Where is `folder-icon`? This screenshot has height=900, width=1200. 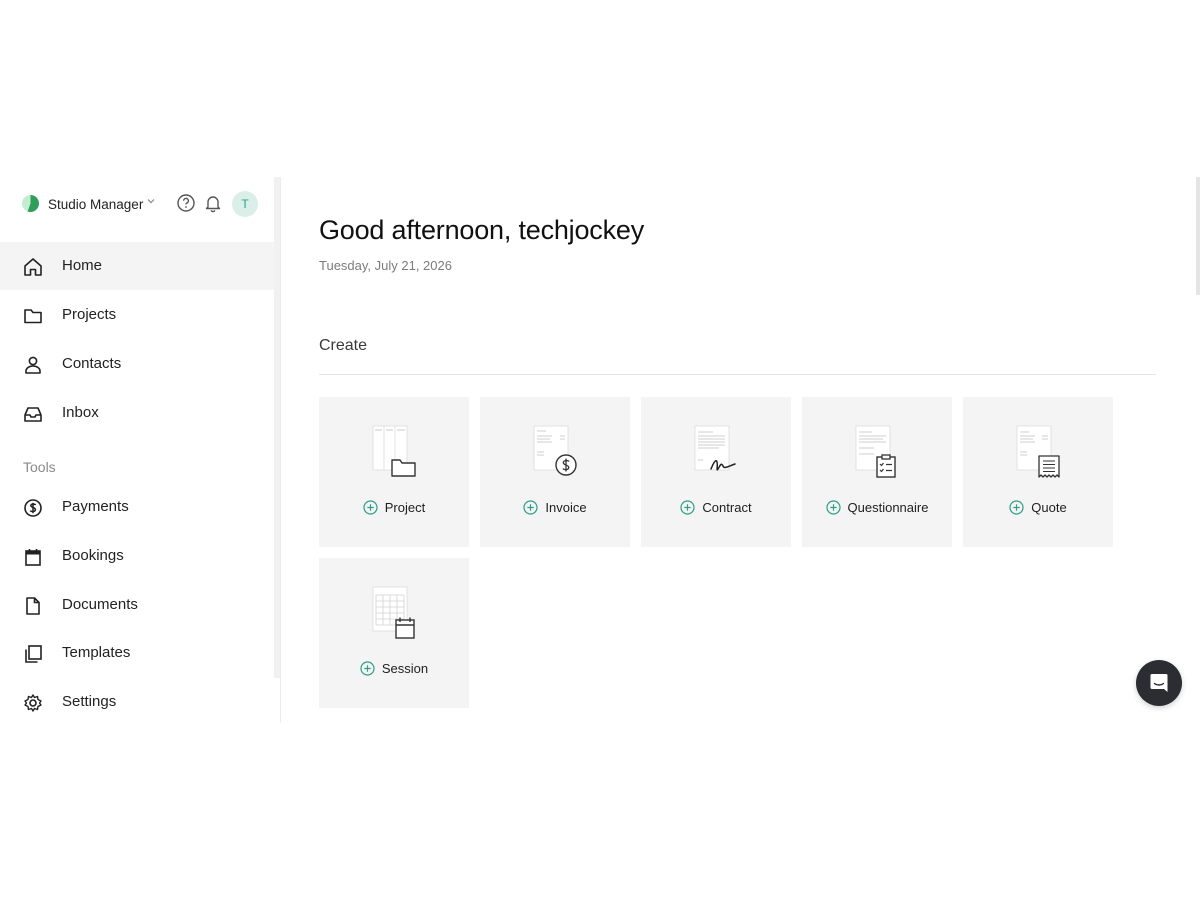
folder-icon is located at coordinates (33, 316).